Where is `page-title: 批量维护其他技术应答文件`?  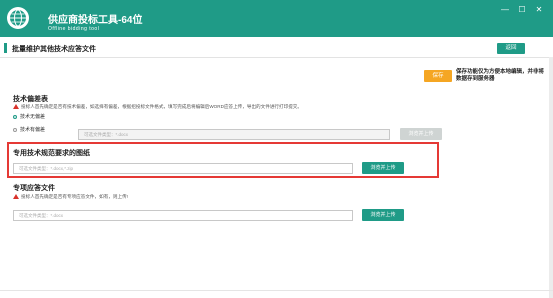 page-title: 批量维护其他技术应答文件 is located at coordinates (54, 49).